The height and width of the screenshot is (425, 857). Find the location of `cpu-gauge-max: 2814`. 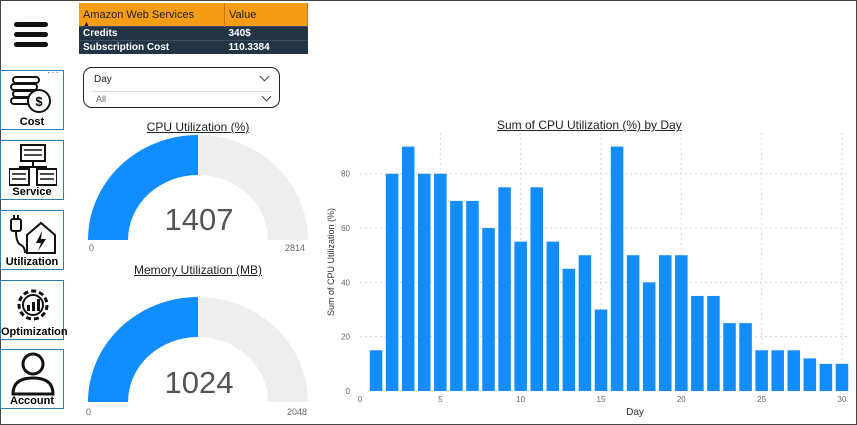

cpu-gauge-max: 2814 is located at coordinates (295, 248).